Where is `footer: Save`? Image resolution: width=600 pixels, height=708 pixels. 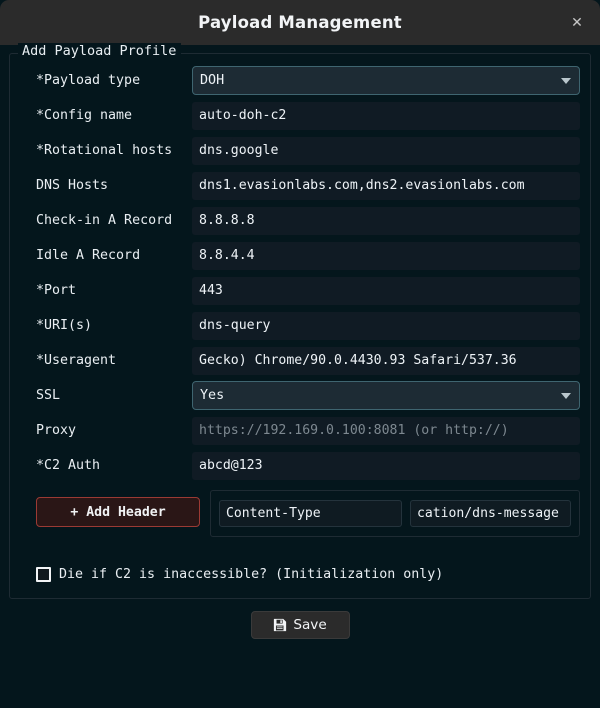 footer: Save is located at coordinates (300, 653).